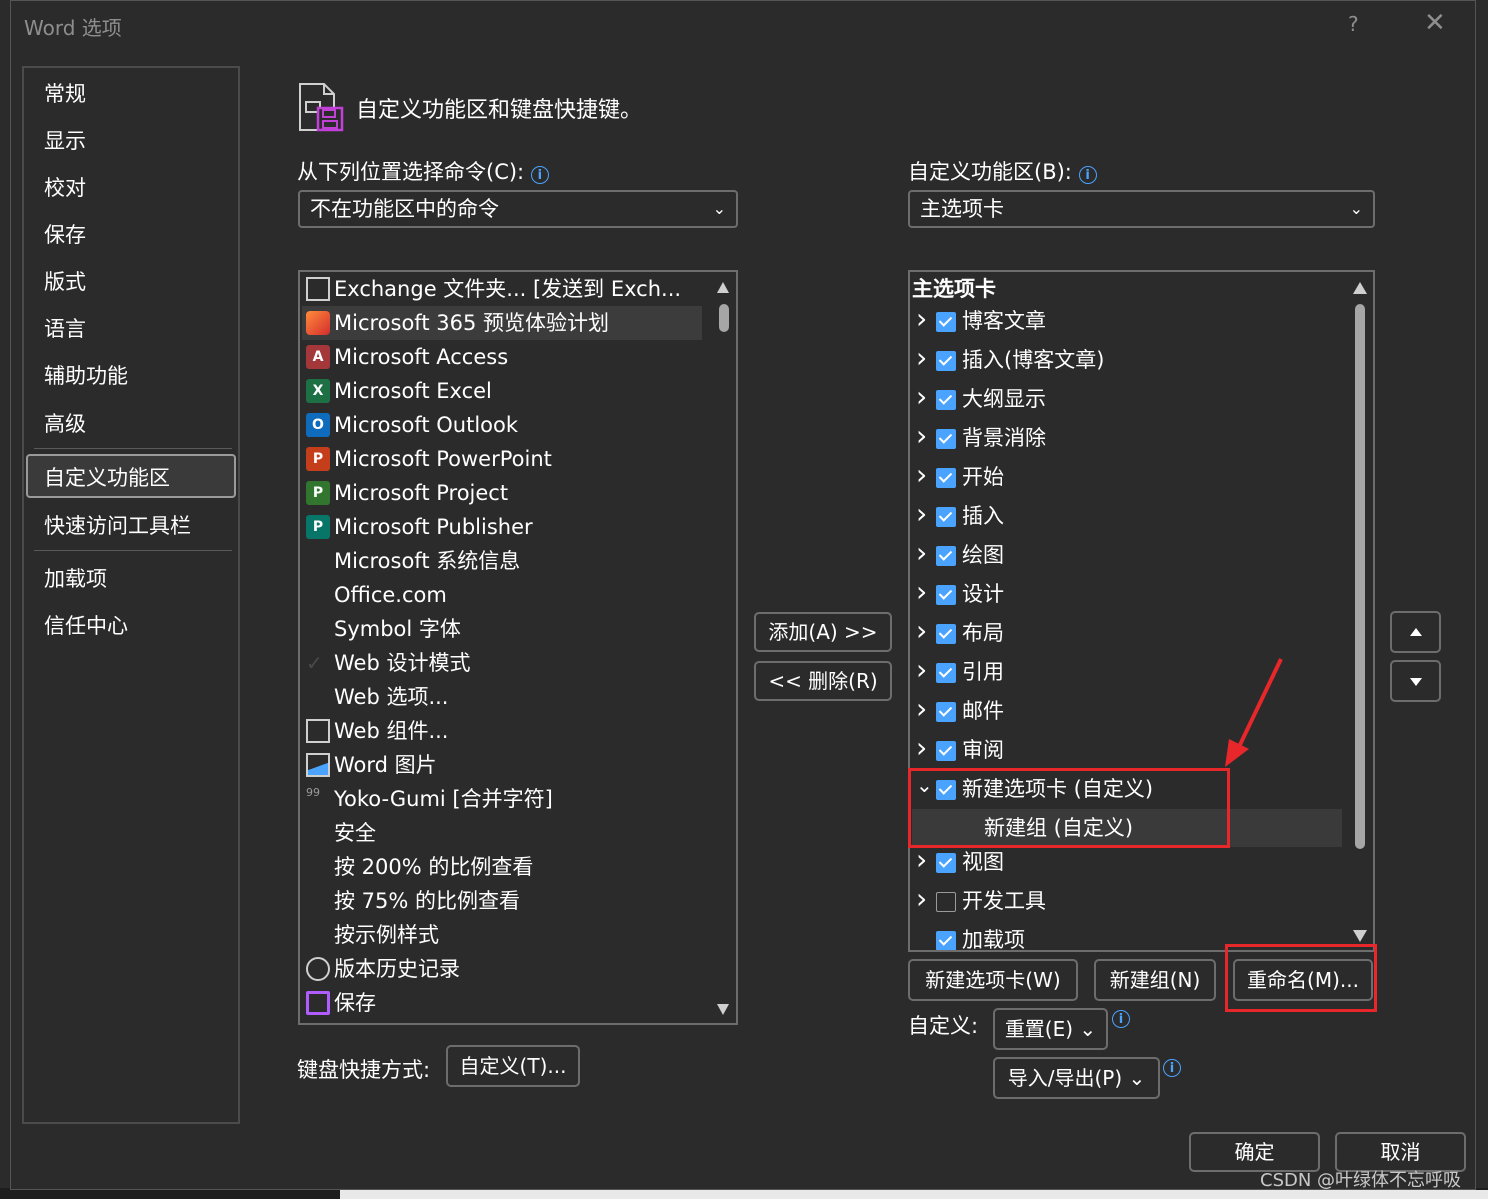  Describe the element at coordinates (502, 527) in the screenshot. I see `command-item: P Microsoft Publisher` at that location.